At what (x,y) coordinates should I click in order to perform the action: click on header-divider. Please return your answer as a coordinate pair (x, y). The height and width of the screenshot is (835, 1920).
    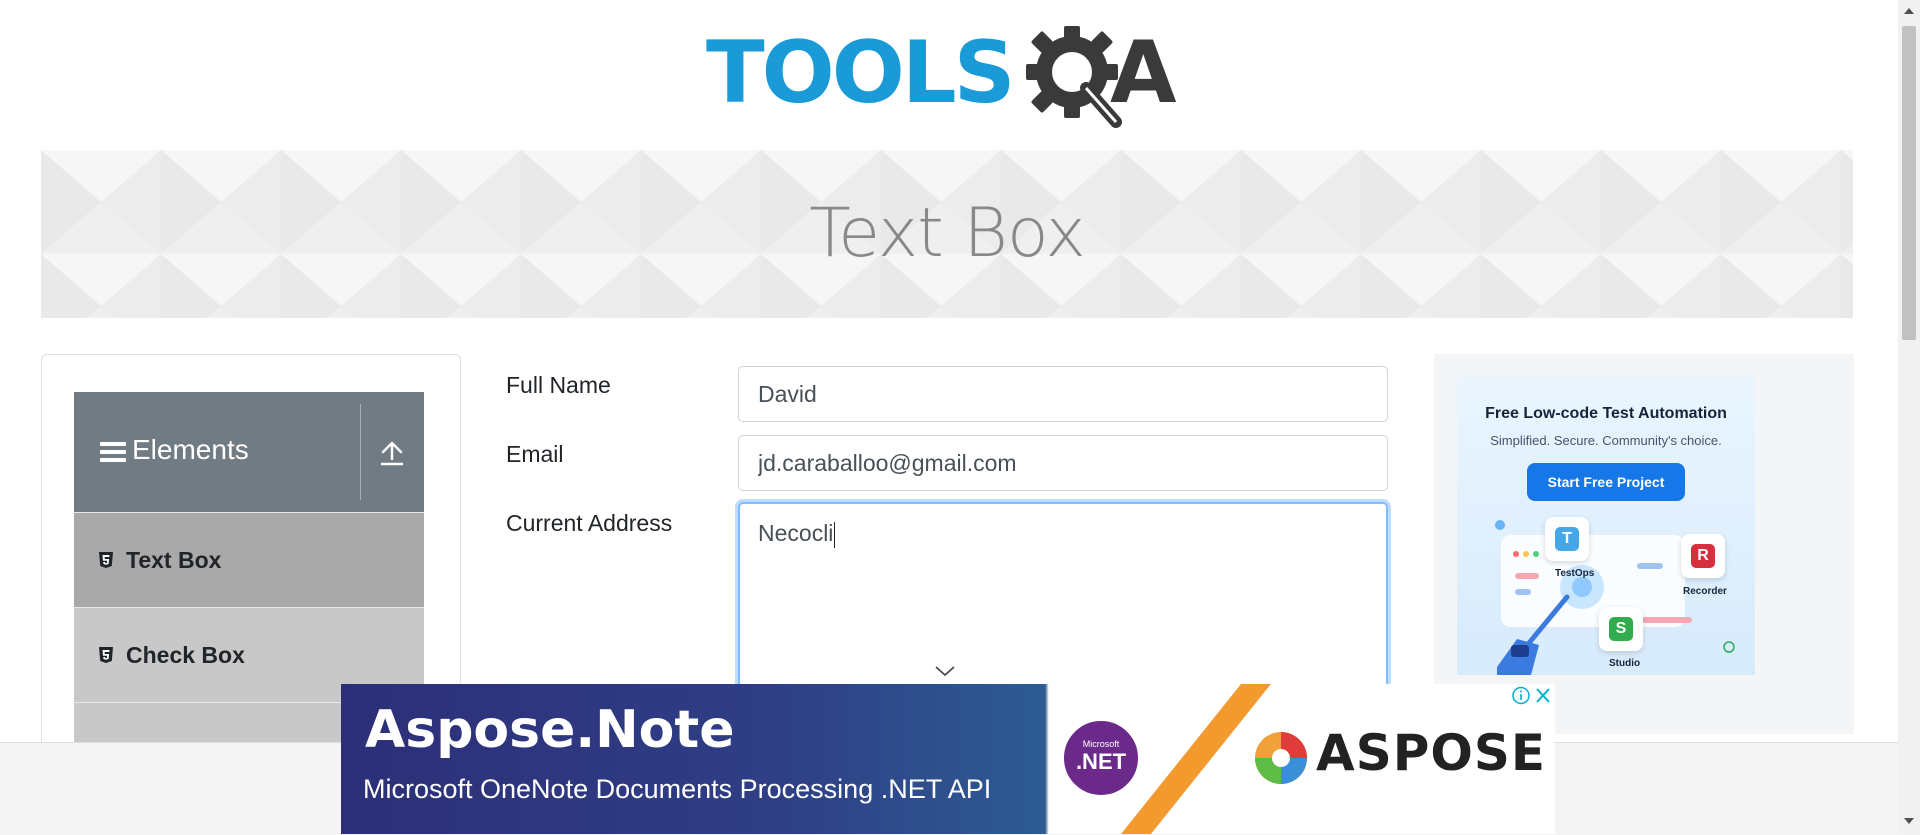
    Looking at the image, I should click on (360, 452).